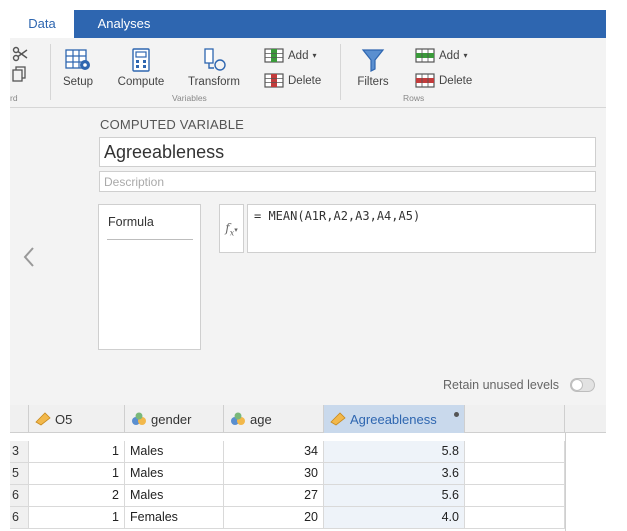 The width and height of the screenshot is (627, 531). Describe the element at coordinates (78, 82) in the screenshot. I see `setup-label: Setup` at that location.